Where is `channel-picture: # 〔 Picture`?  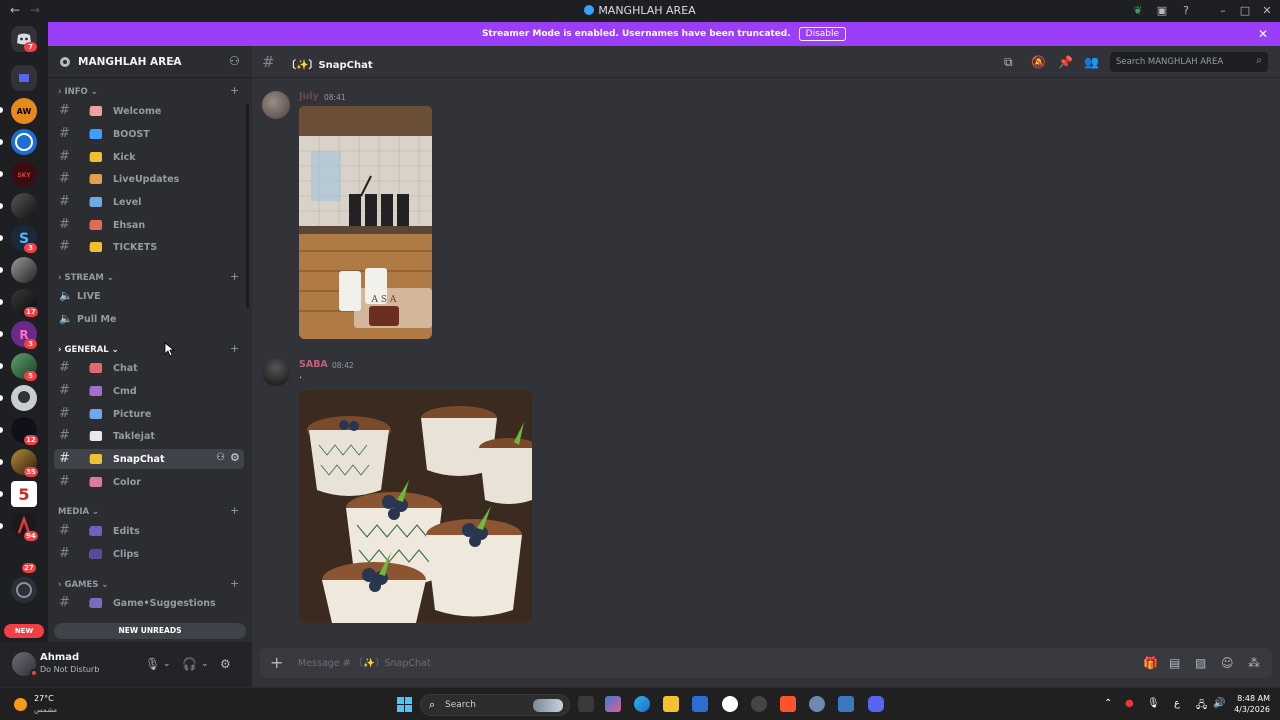 channel-picture: # 〔 Picture is located at coordinates (149, 414).